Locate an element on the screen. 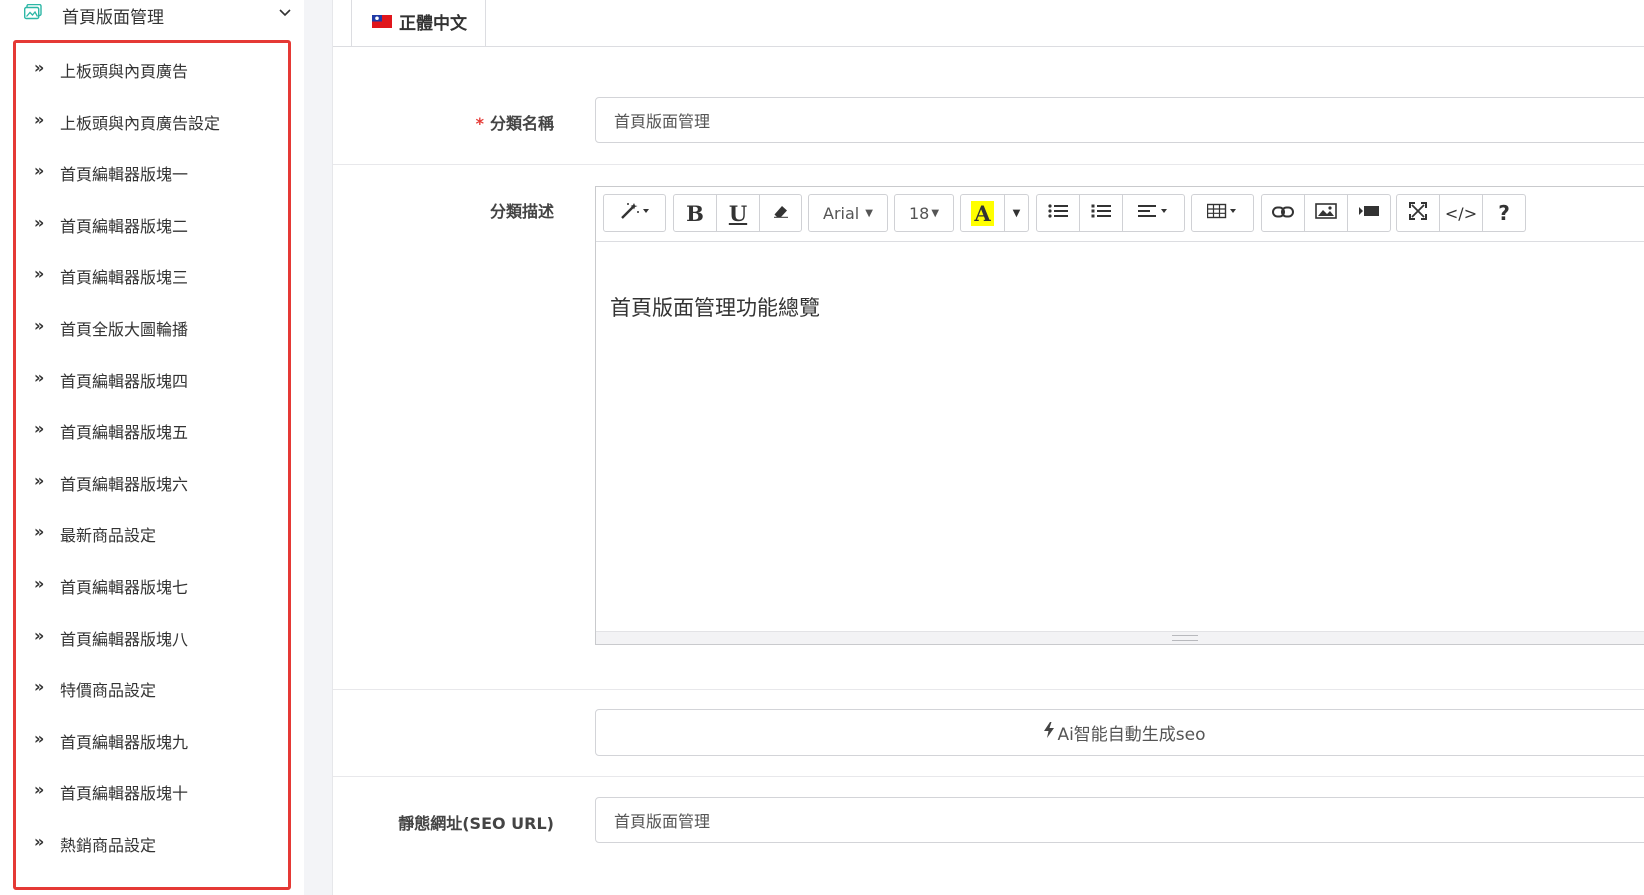  magic-wand-icon is located at coordinates (635, 213).